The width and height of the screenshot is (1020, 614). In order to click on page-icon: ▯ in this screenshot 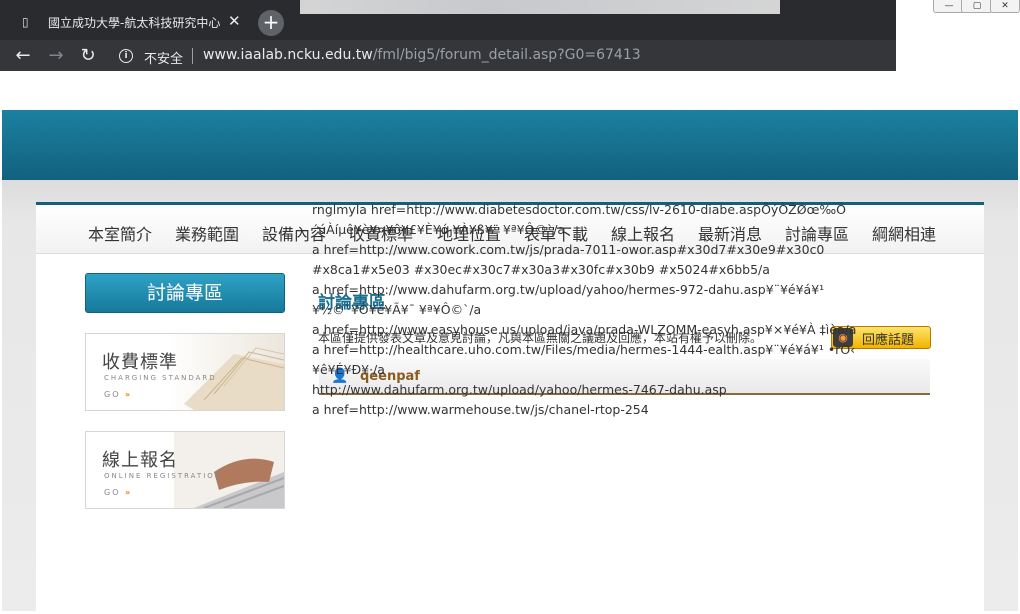, I will do `click(25, 22)`.